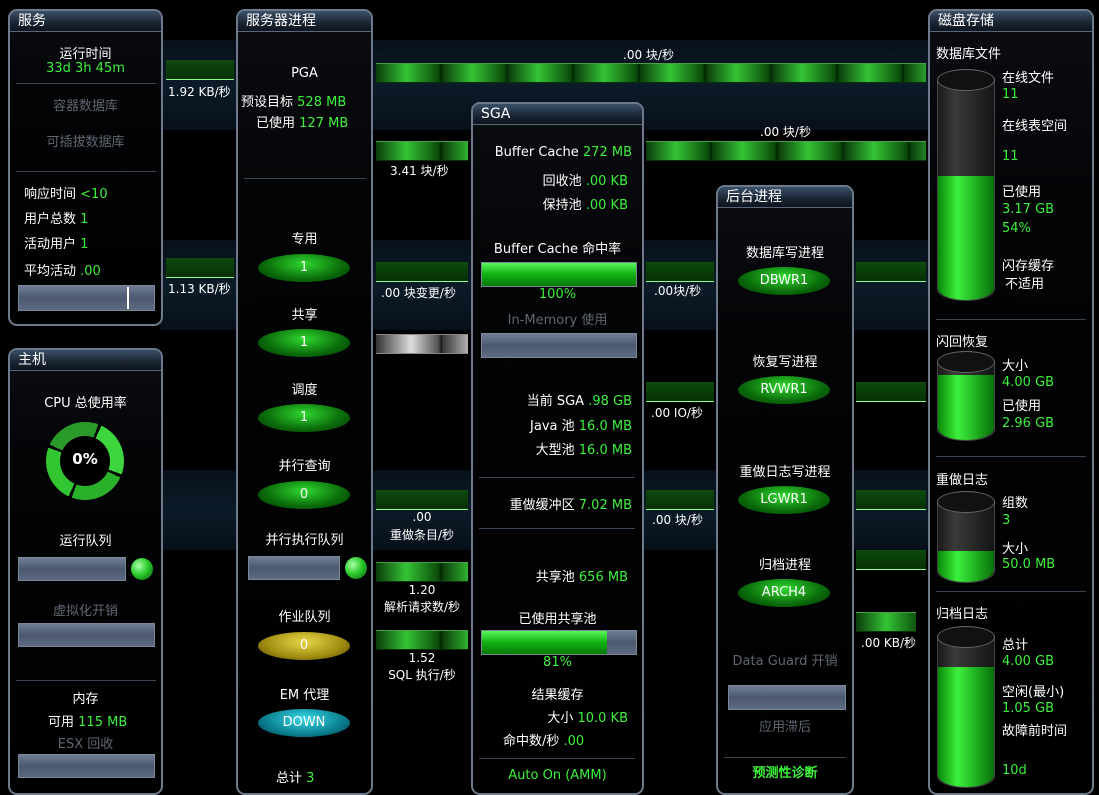 This screenshot has width=1099, height=795. What do you see at coordinates (784, 593) in the screenshot?
I see `arch-pill: ARCH4` at bounding box center [784, 593].